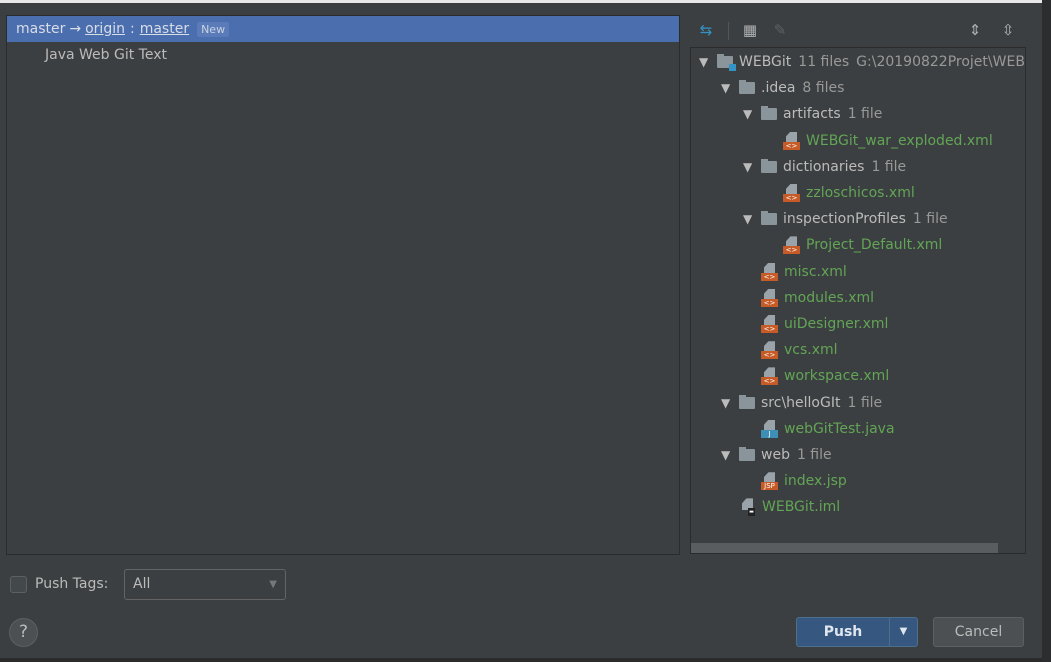 Image resolution: width=1051 pixels, height=662 pixels. Describe the element at coordinates (105, 29) in the screenshot. I see `remote-link: origin` at that location.